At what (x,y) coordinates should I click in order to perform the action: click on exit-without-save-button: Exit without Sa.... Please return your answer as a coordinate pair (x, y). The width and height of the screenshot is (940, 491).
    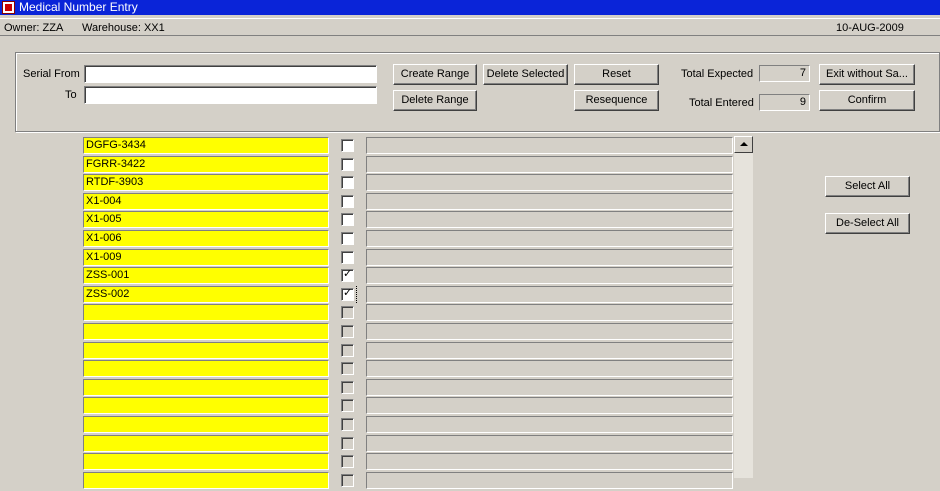
    Looking at the image, I should click on (867, 74).